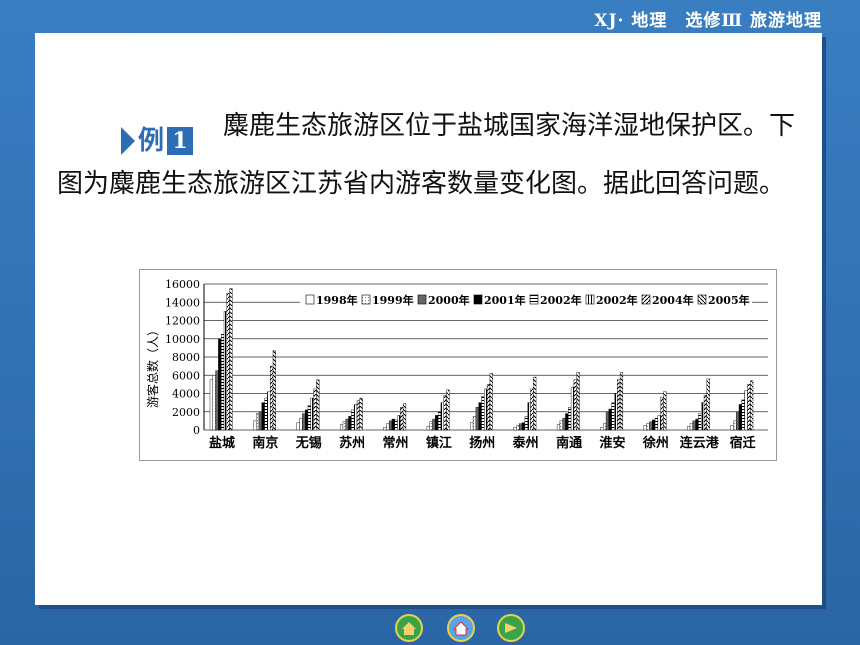 The image size is (860, 645). Describe the element at coordinates (182, 284) in the screenshot. I see `y-tick-label: 16000` at that location.